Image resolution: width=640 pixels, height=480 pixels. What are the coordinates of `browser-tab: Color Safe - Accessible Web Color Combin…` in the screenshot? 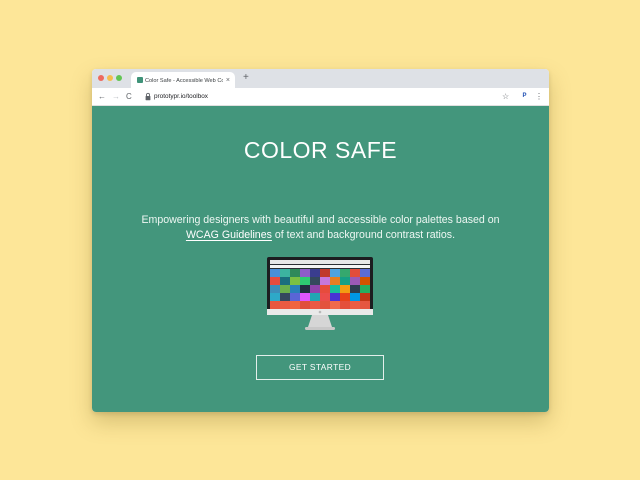 It's located at (183, 80).